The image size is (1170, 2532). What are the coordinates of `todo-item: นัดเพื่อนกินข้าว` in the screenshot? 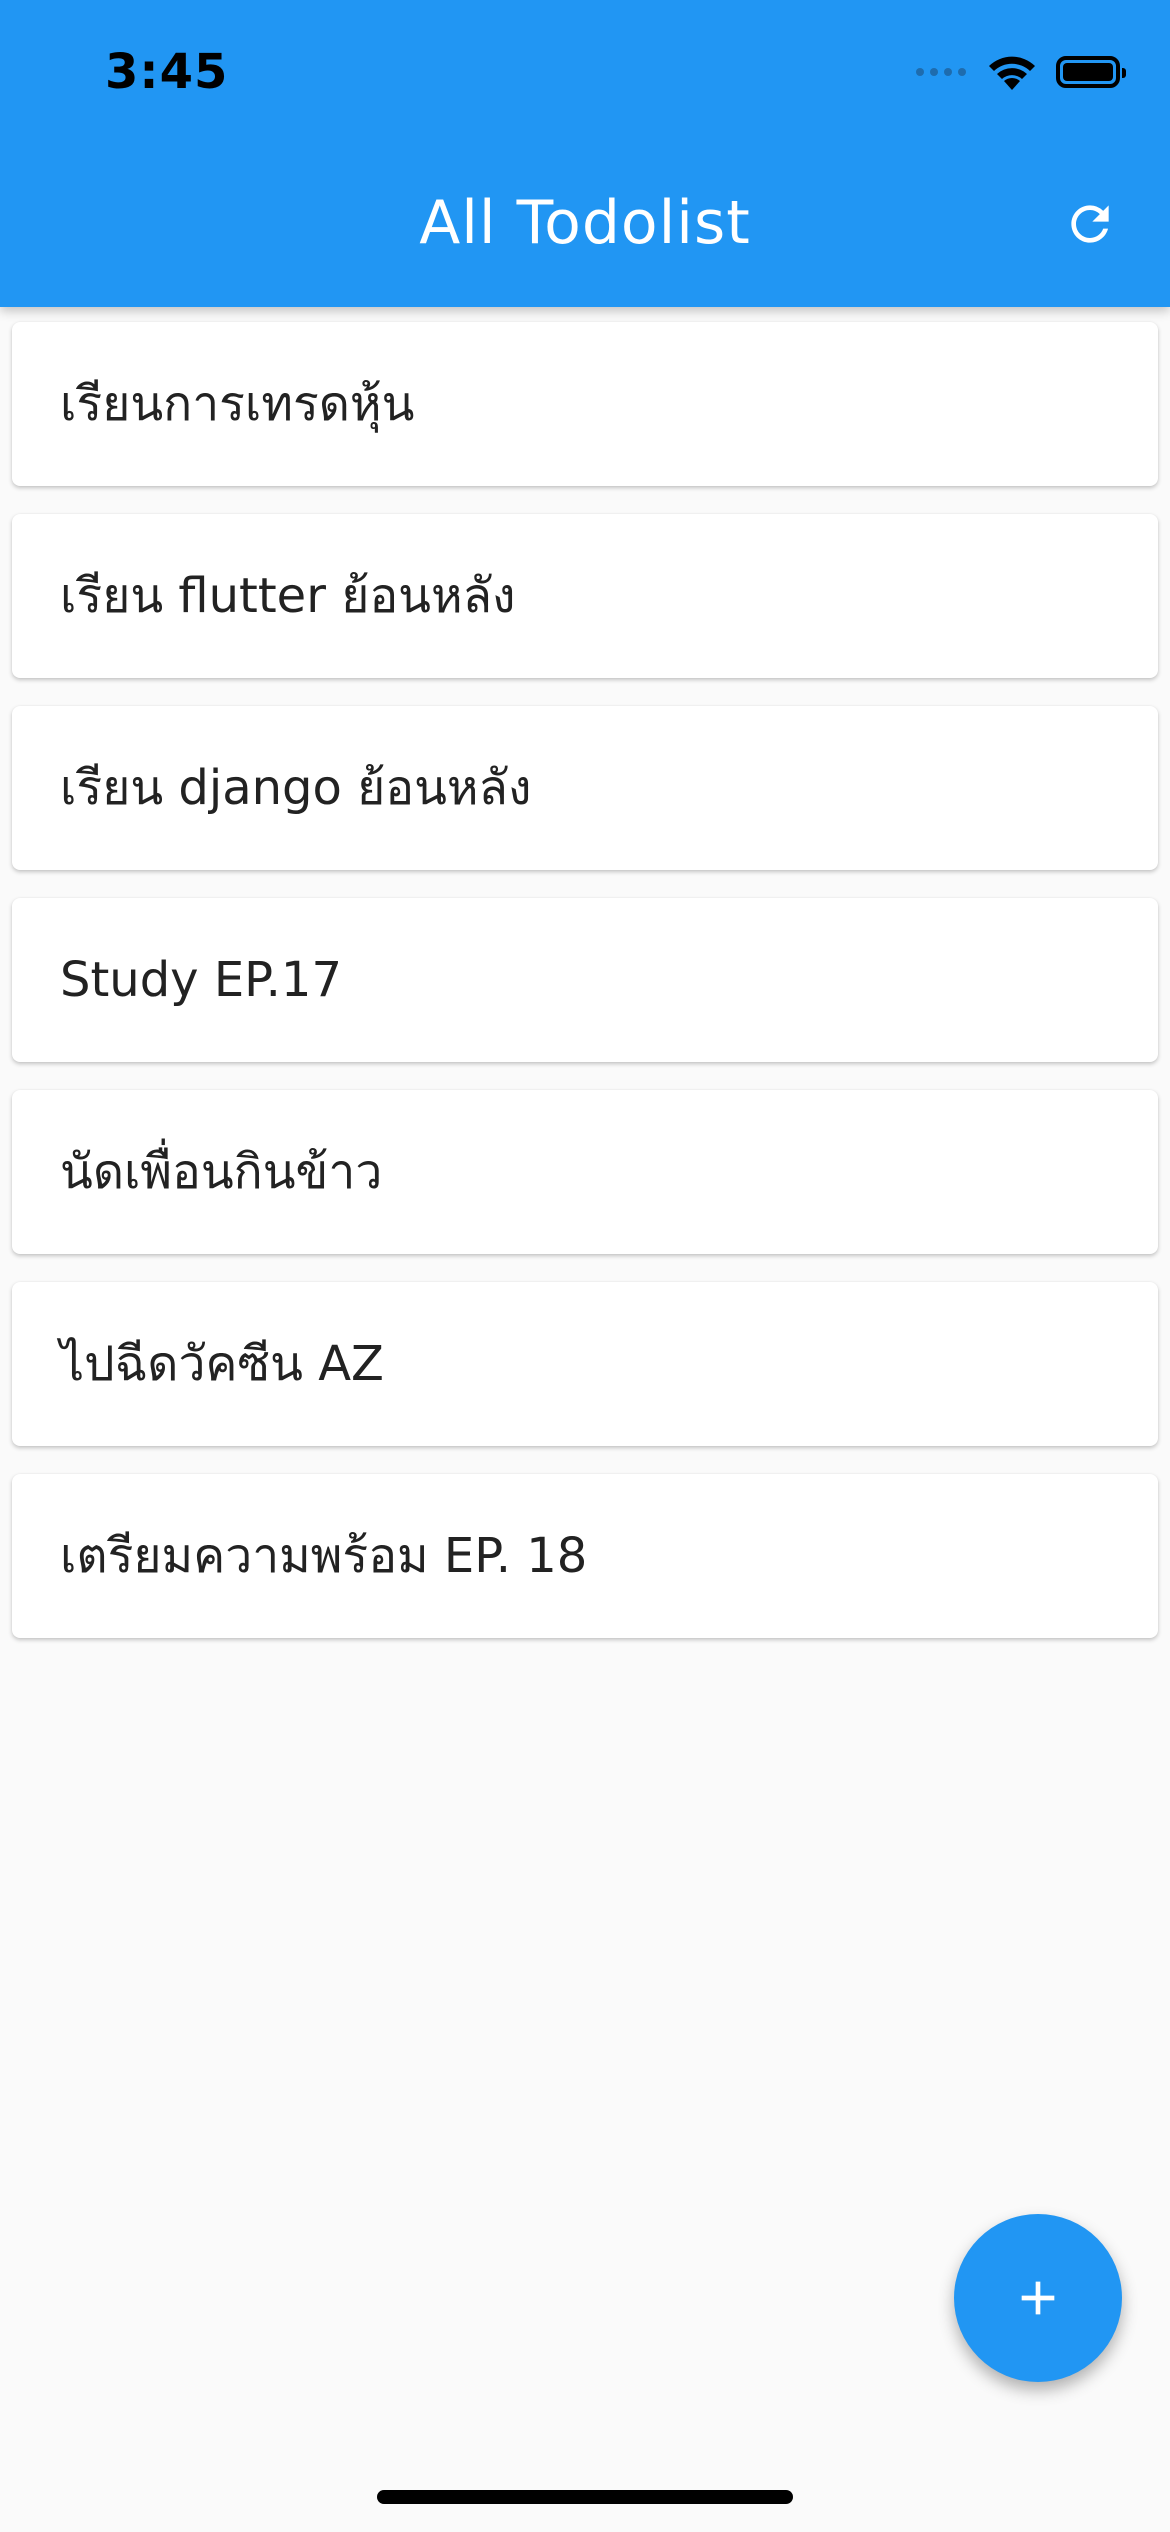 It's located at (585, 1172).